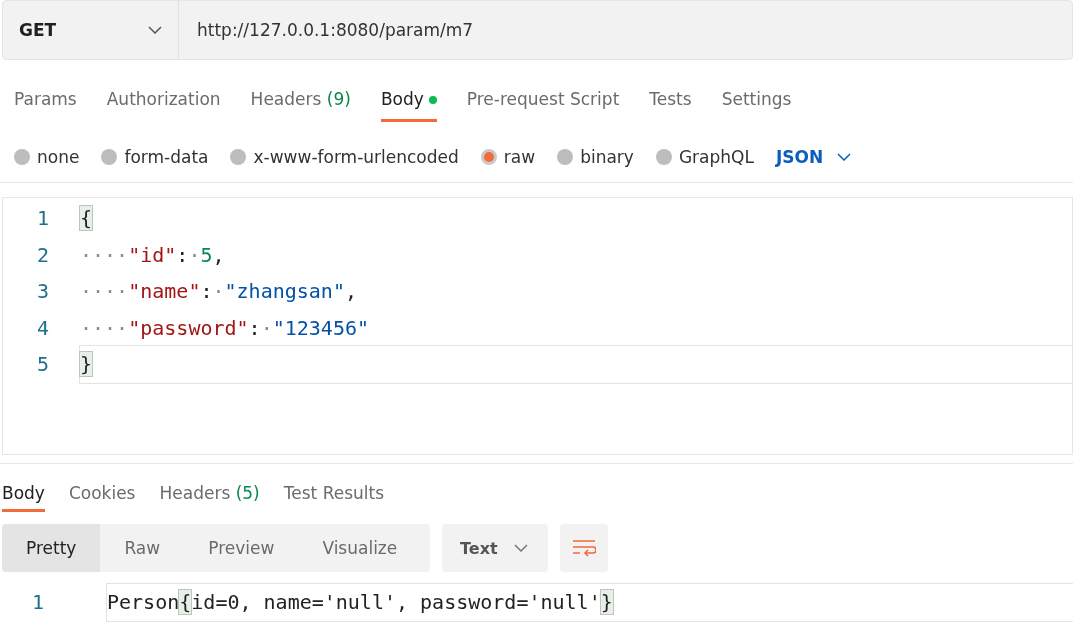  I want to click on code-line: Person{id=0, name='null', password='null'}, so click(589, 602).